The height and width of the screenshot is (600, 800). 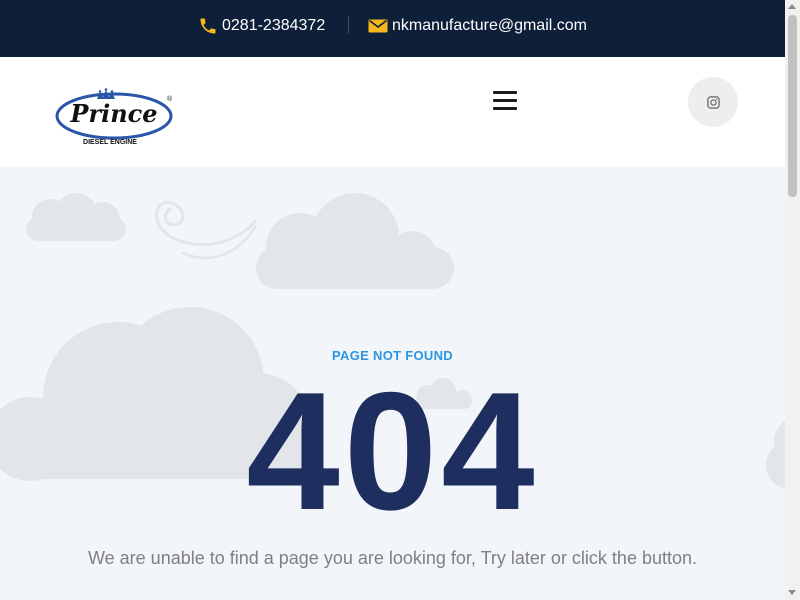 What do you see at coordinates (505, 102) in the screenshot?
I see `hamburger-menu-icon` at bounding box center [505, 102].